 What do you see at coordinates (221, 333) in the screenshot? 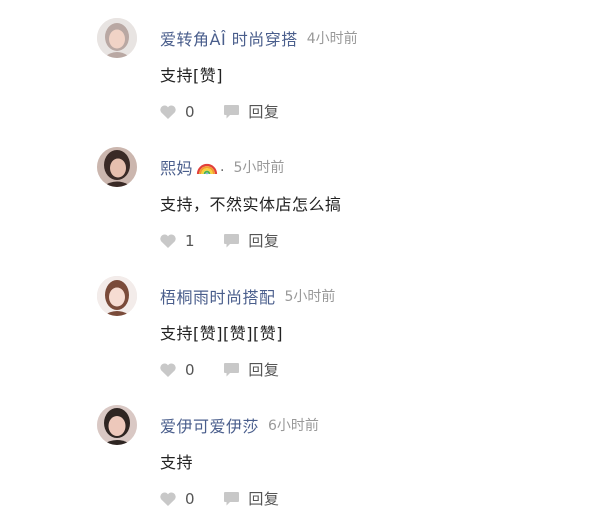
I see `comment-text: 支持[赞][赞][赞]` at bounding box center [221, 333].